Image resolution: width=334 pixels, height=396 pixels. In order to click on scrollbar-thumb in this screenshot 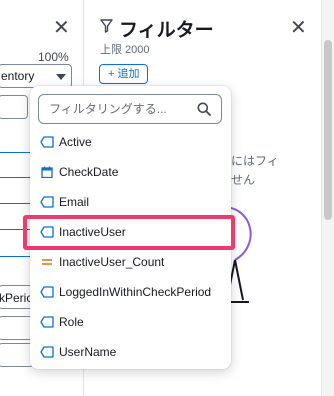, I will do `click(328, 130)`.